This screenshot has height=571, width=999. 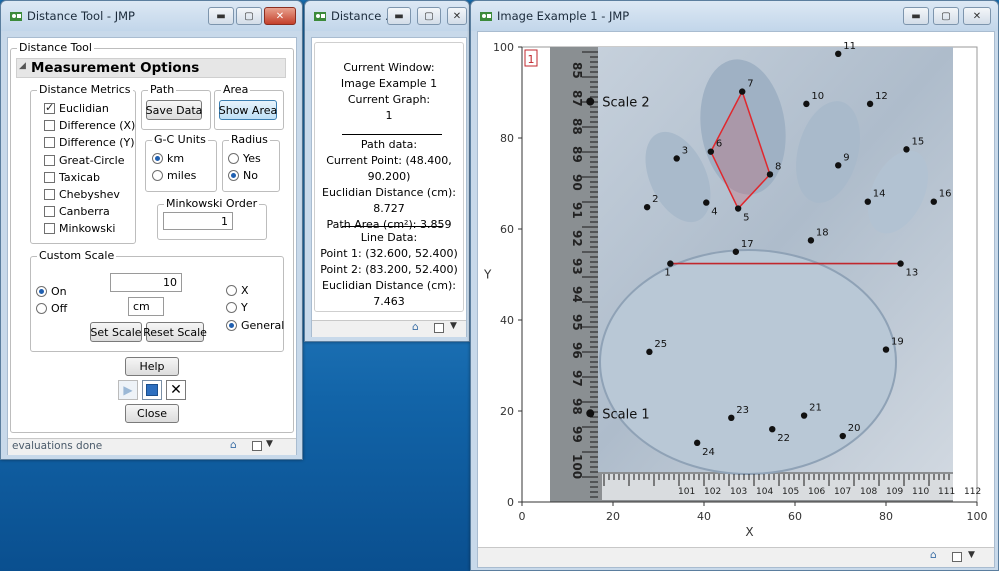 I want to click on save-data-button: Save Data, so click(x=174, y=110).